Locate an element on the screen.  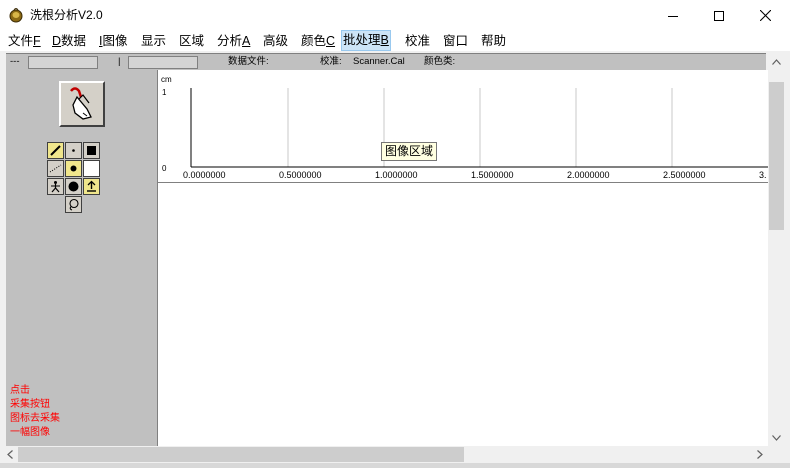
line-dotted-icon is located at coordinates (55, 168).